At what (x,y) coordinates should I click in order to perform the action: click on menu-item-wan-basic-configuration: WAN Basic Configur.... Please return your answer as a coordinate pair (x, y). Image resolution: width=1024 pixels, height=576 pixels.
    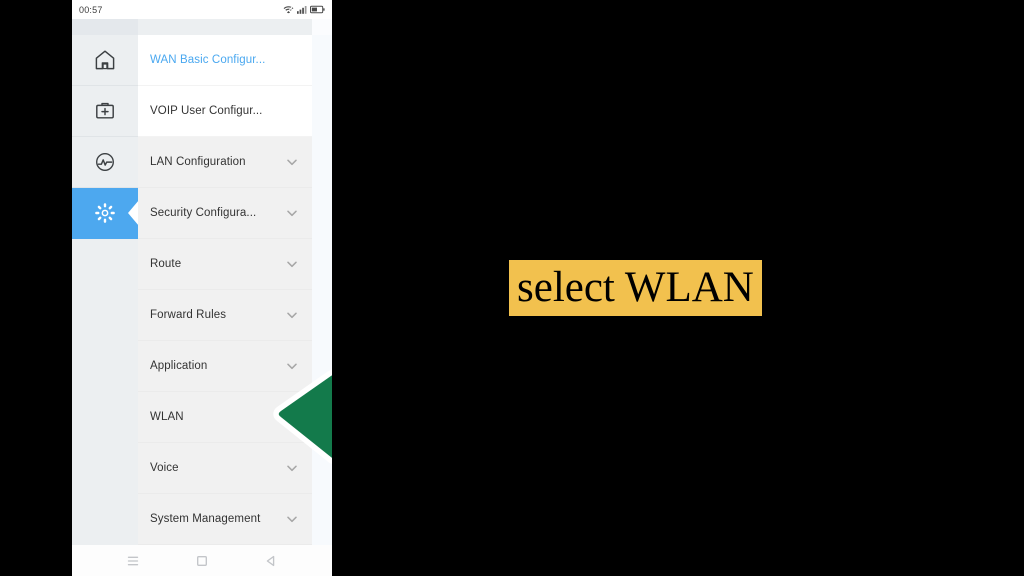
    Looking at the image, I should click on (225, 60).